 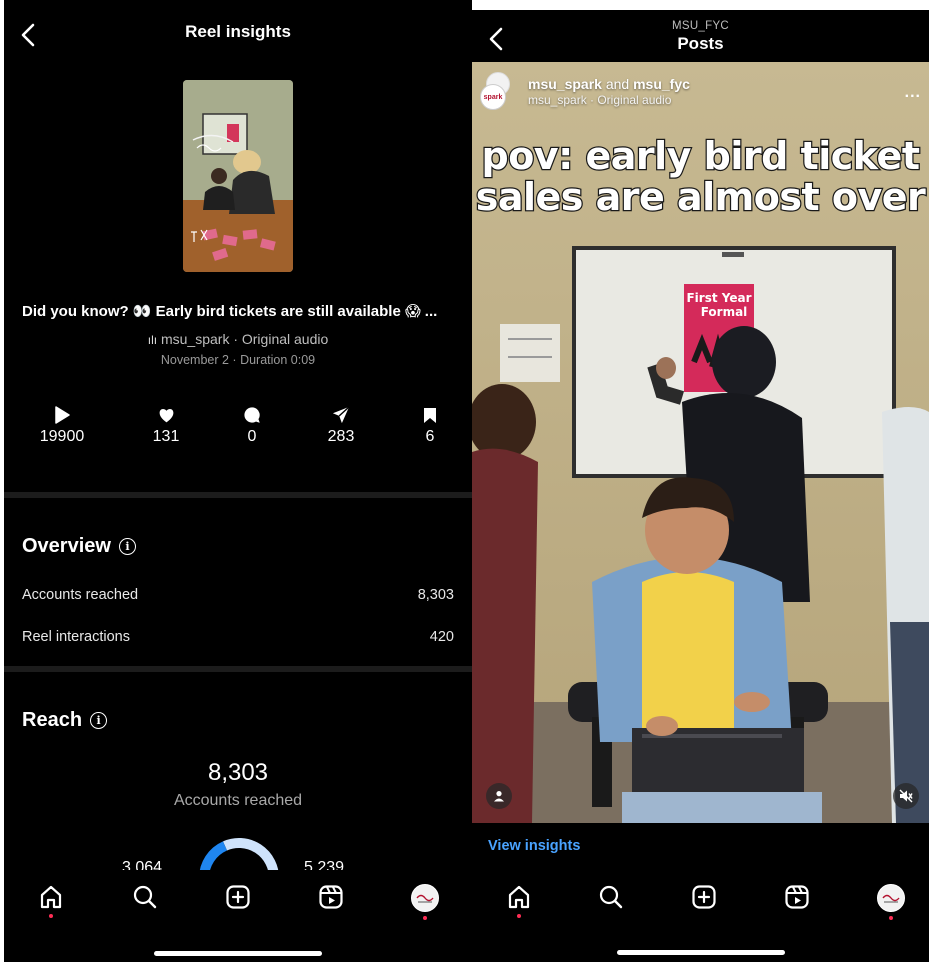 I want to click on account-name: MSU_FYC, so click(x=700, y=26).